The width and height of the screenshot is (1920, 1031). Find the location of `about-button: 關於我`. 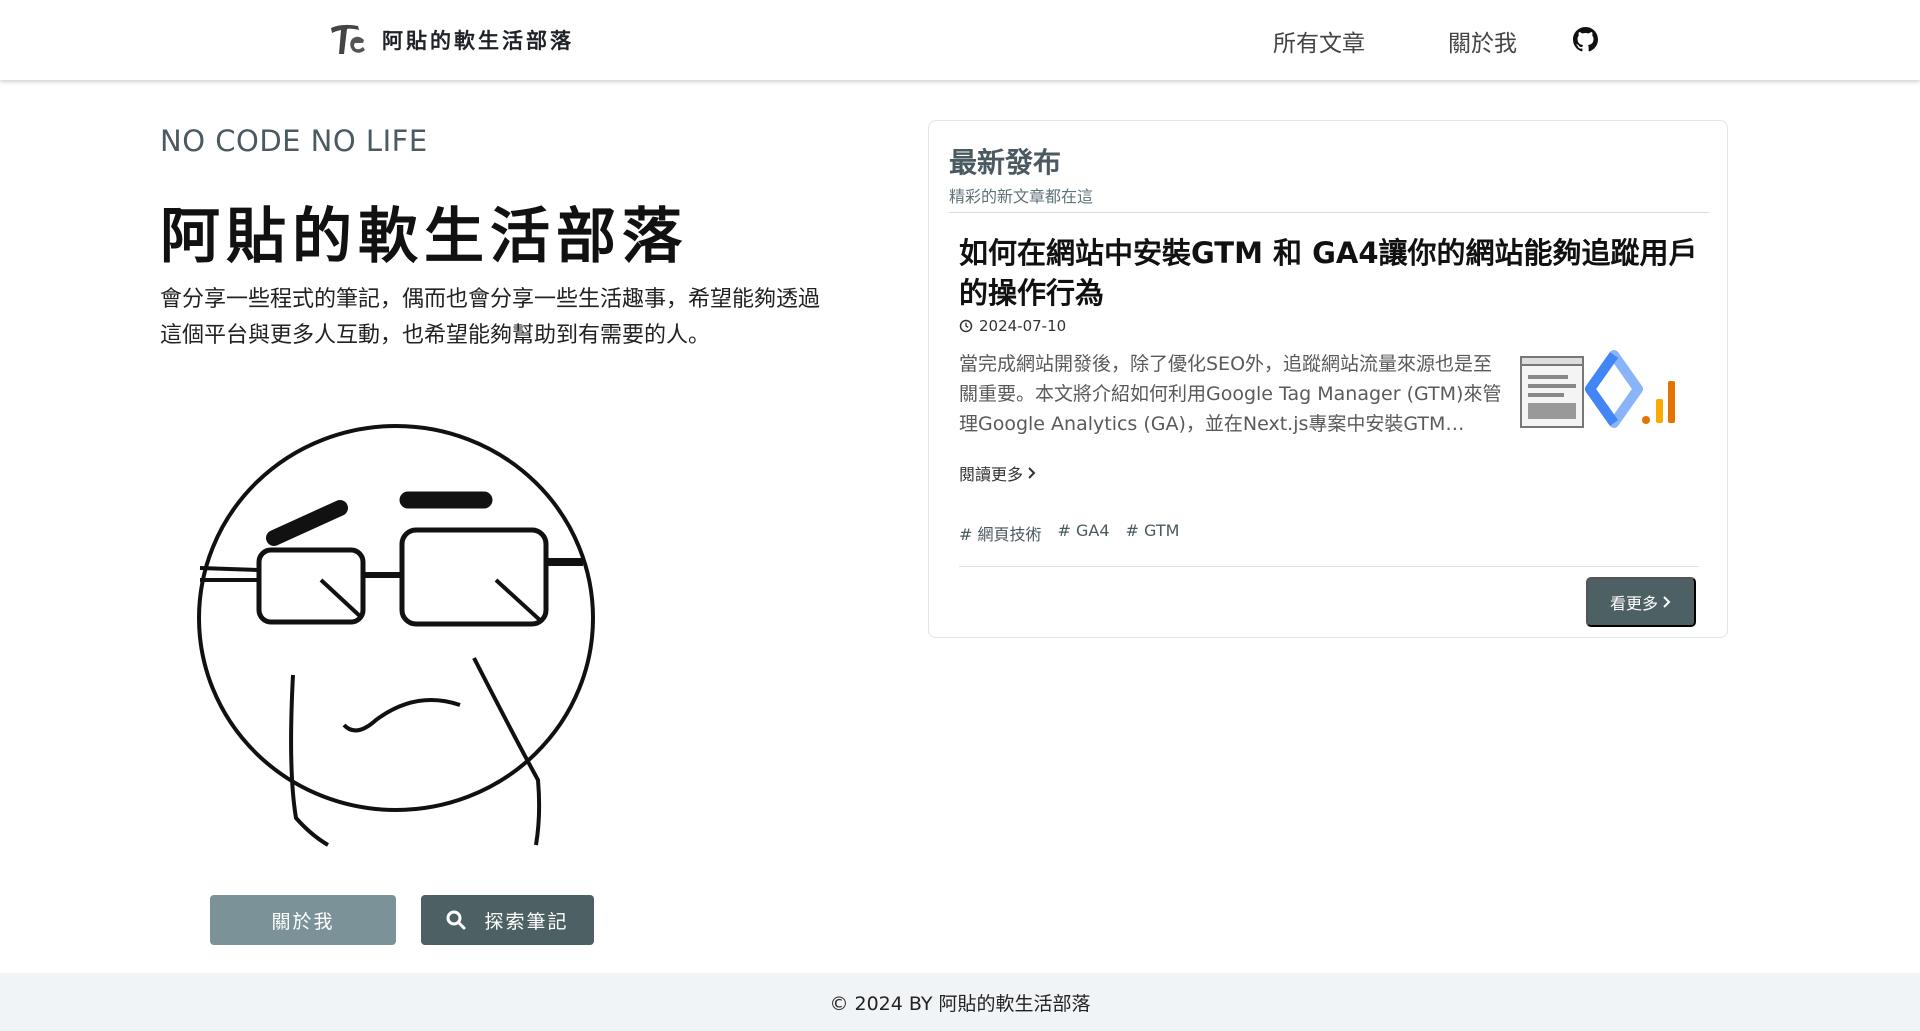

about-button: 關於我 is located at coordinates (303, 920).